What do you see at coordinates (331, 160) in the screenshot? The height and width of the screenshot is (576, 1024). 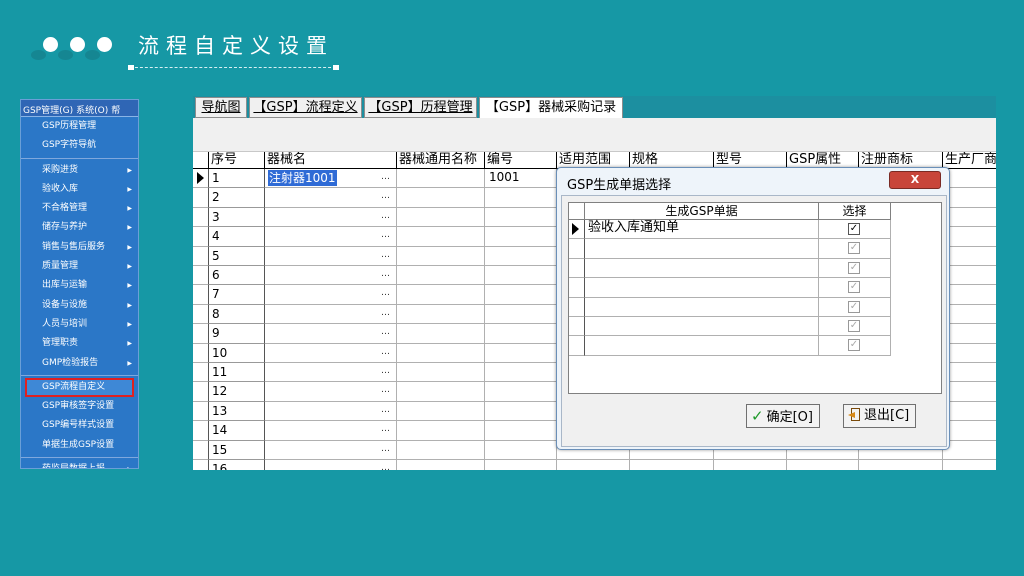 I see `column-header: 器械名` at bounding box center [331, 160].